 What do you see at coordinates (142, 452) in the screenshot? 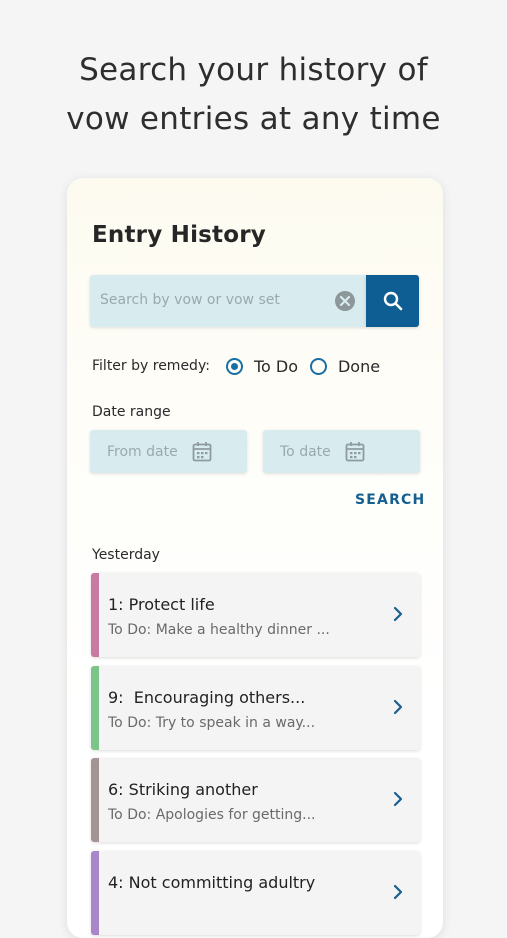
I see `from-date-placeholder: From date` at bounding box center [142, 452].